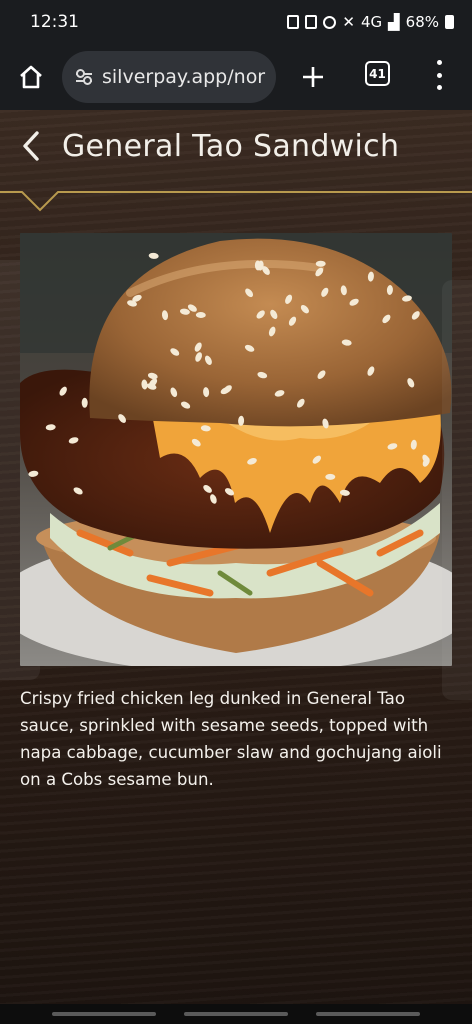 This screenshot has height=1024, width=472. What do you see at coordinates (449, 22) in the screenshot?
I see `battery-icon` at bounding box center [449, 22].